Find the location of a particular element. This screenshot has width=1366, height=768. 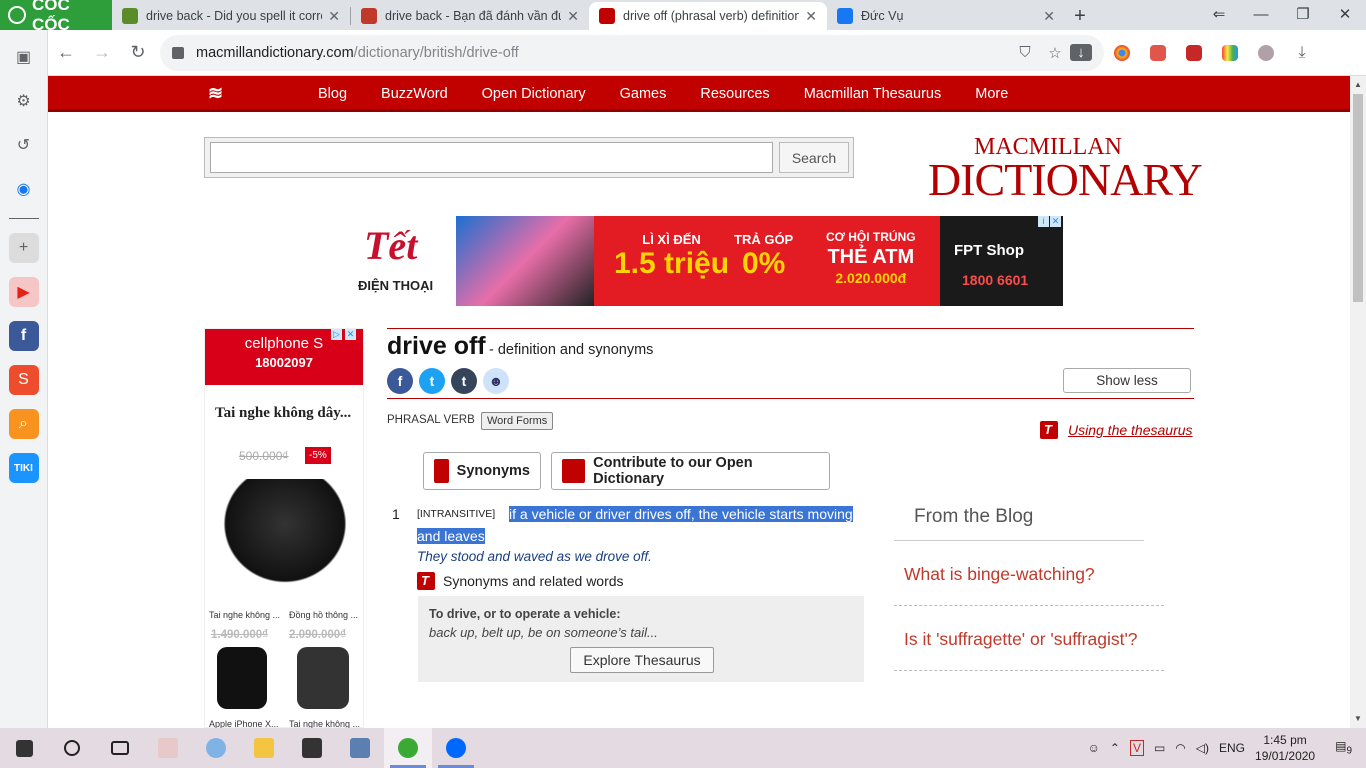

adchoices-icon: i is located at coordinates (1043, 221).